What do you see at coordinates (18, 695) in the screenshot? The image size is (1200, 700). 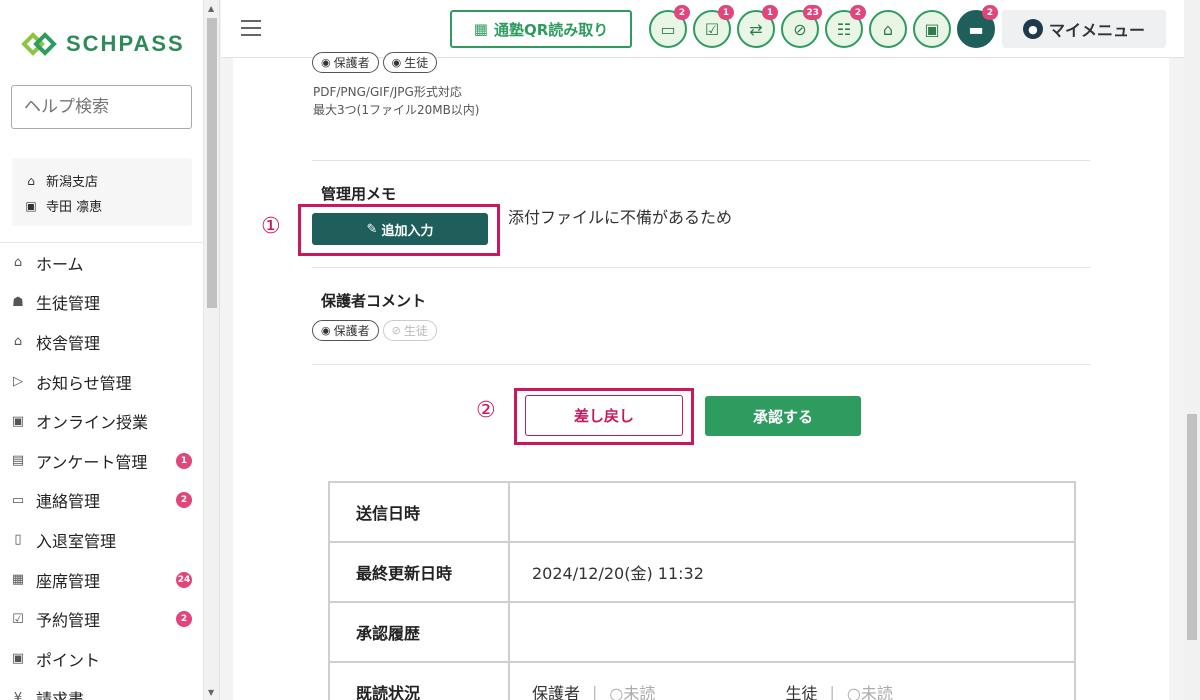 I see `yen-icon: ¥` at bounding box center [18, 695].